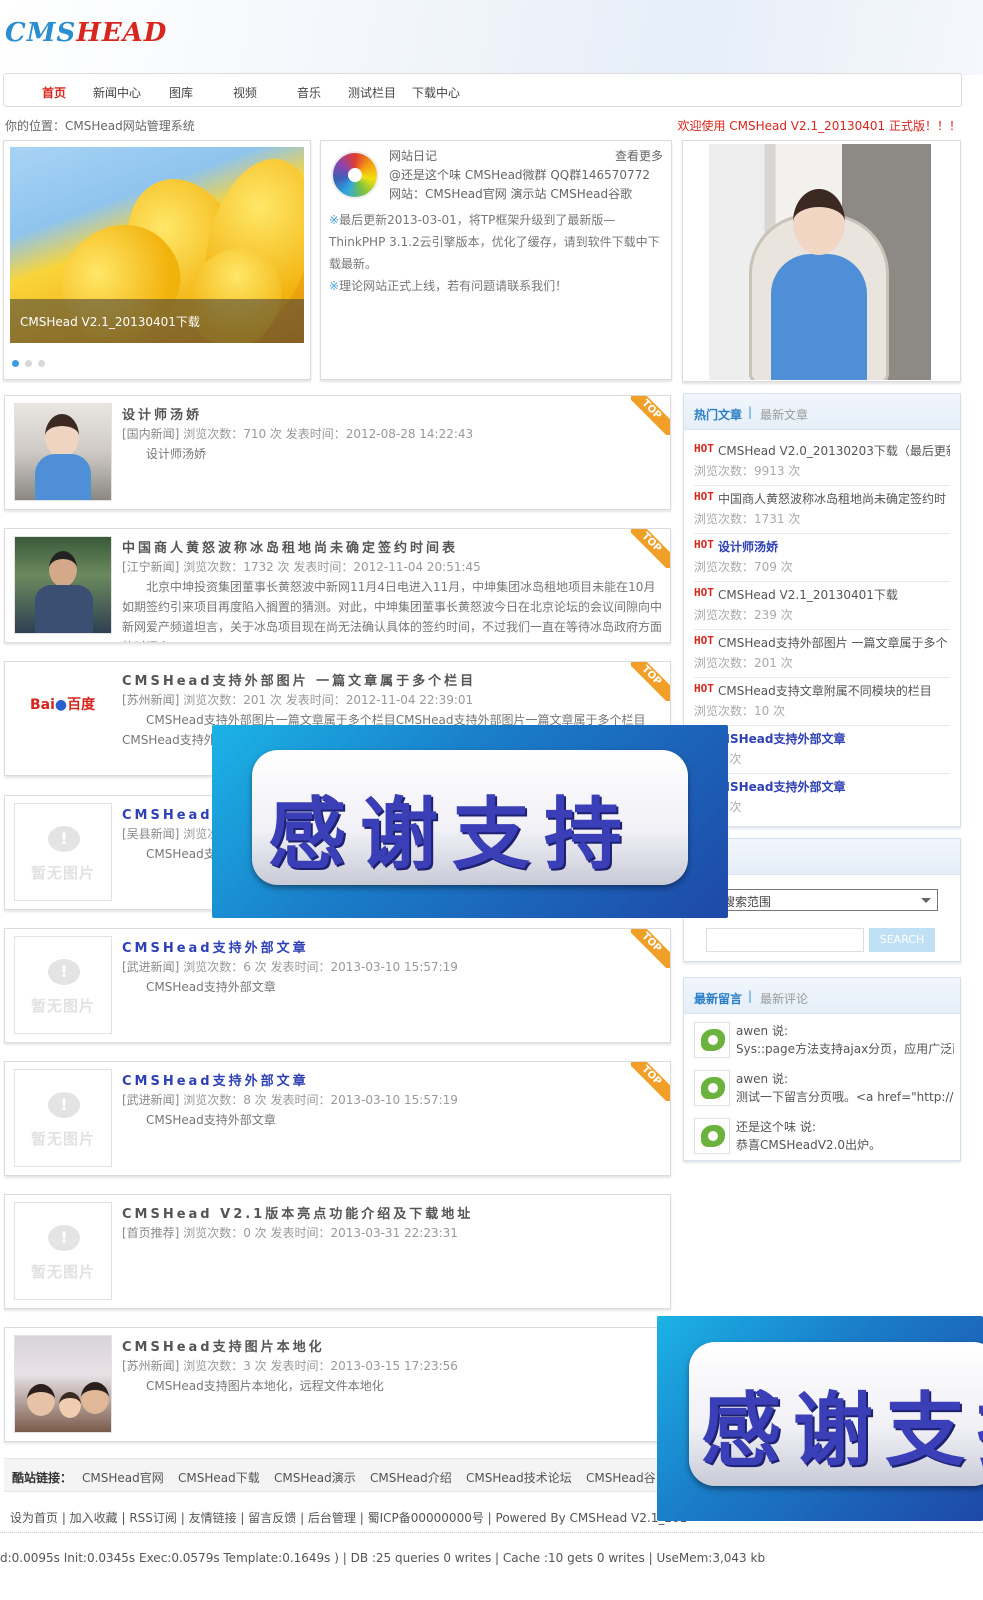 This screenshot has height=1600, width=983. Describe the element at coordinates (117, 92) in the screenshot. I see `nav-news: 新闻中心` at that location.